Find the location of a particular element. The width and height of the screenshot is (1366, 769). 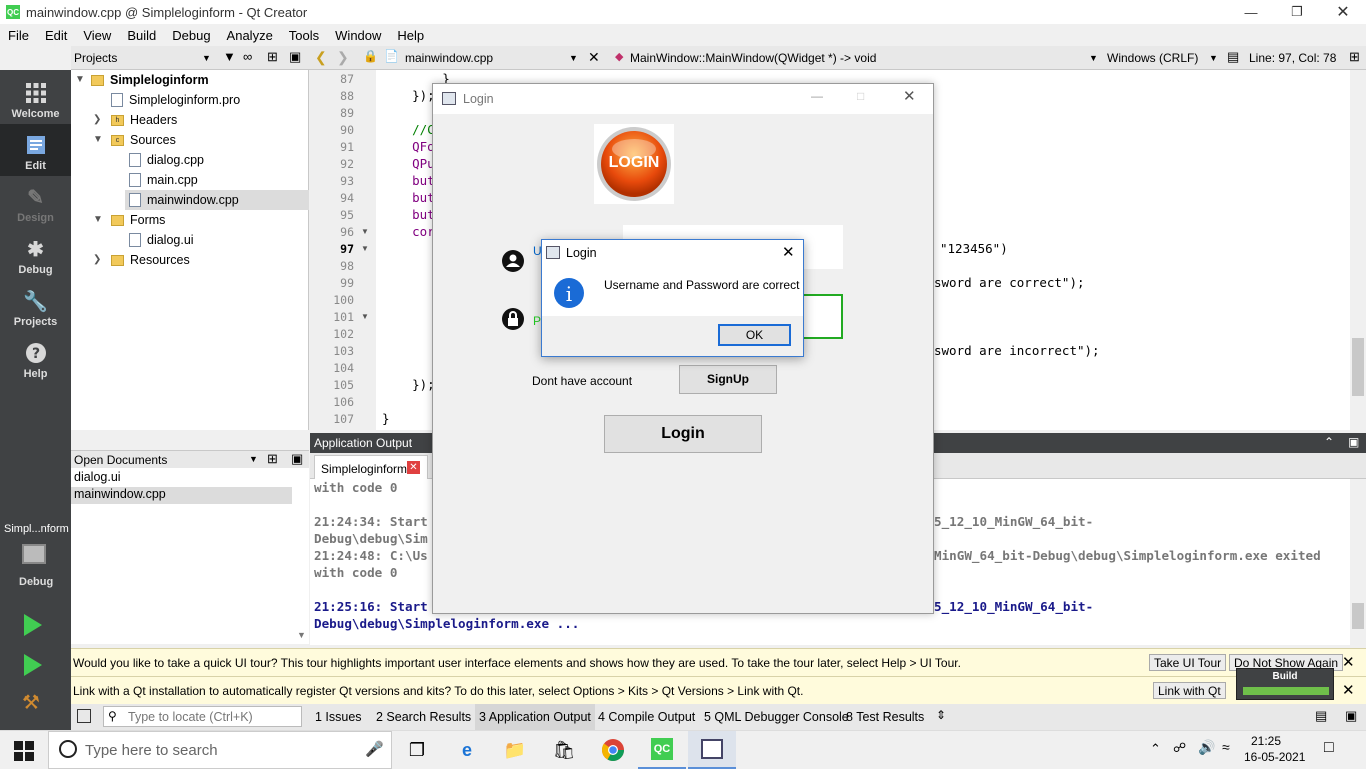

task-view-icon: ❐ is located at coordinates (417, 750).